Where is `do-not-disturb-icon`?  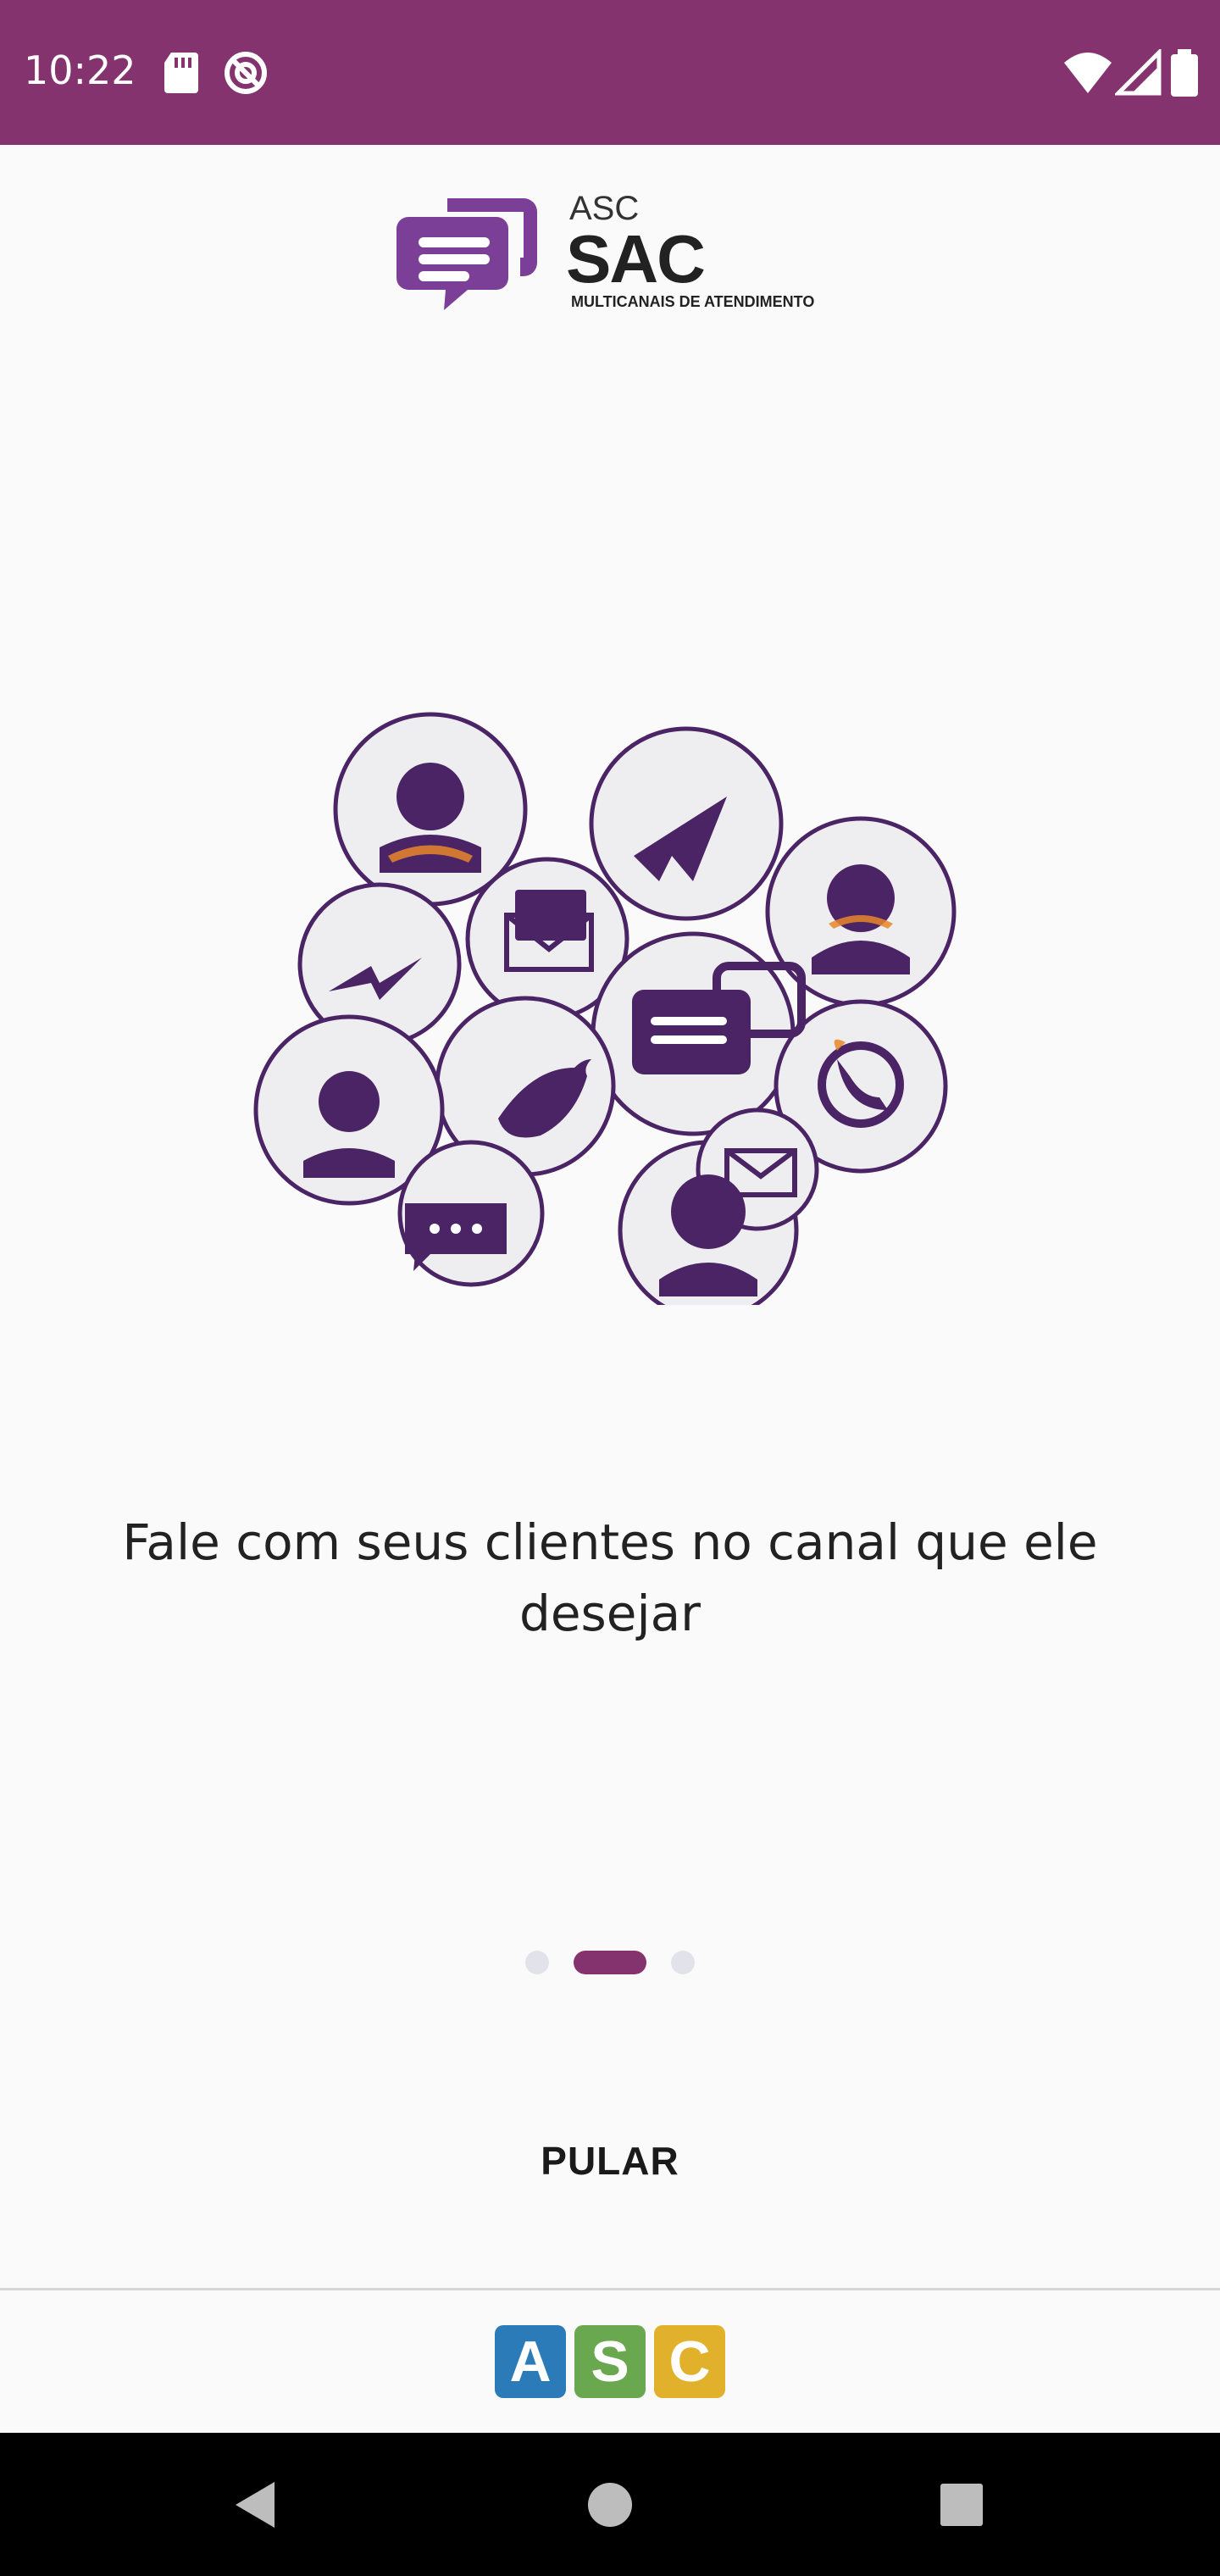
do-not-disturb-icon is located at coordinates (246, 73).